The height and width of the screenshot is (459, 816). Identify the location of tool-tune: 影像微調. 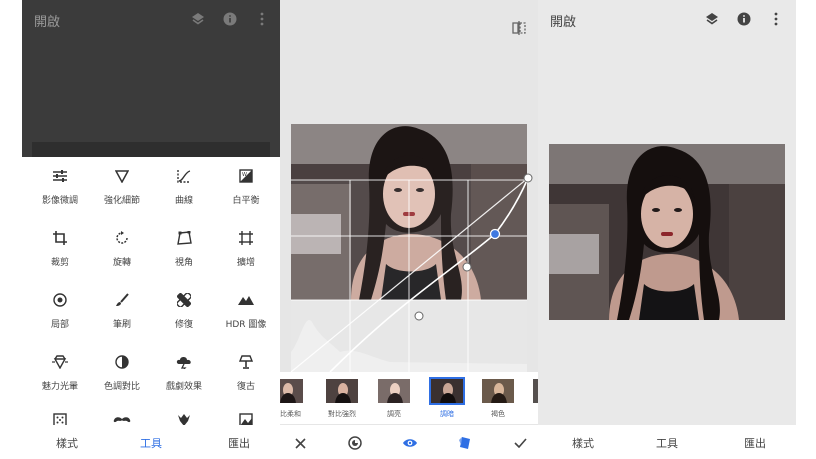
(60, 187).